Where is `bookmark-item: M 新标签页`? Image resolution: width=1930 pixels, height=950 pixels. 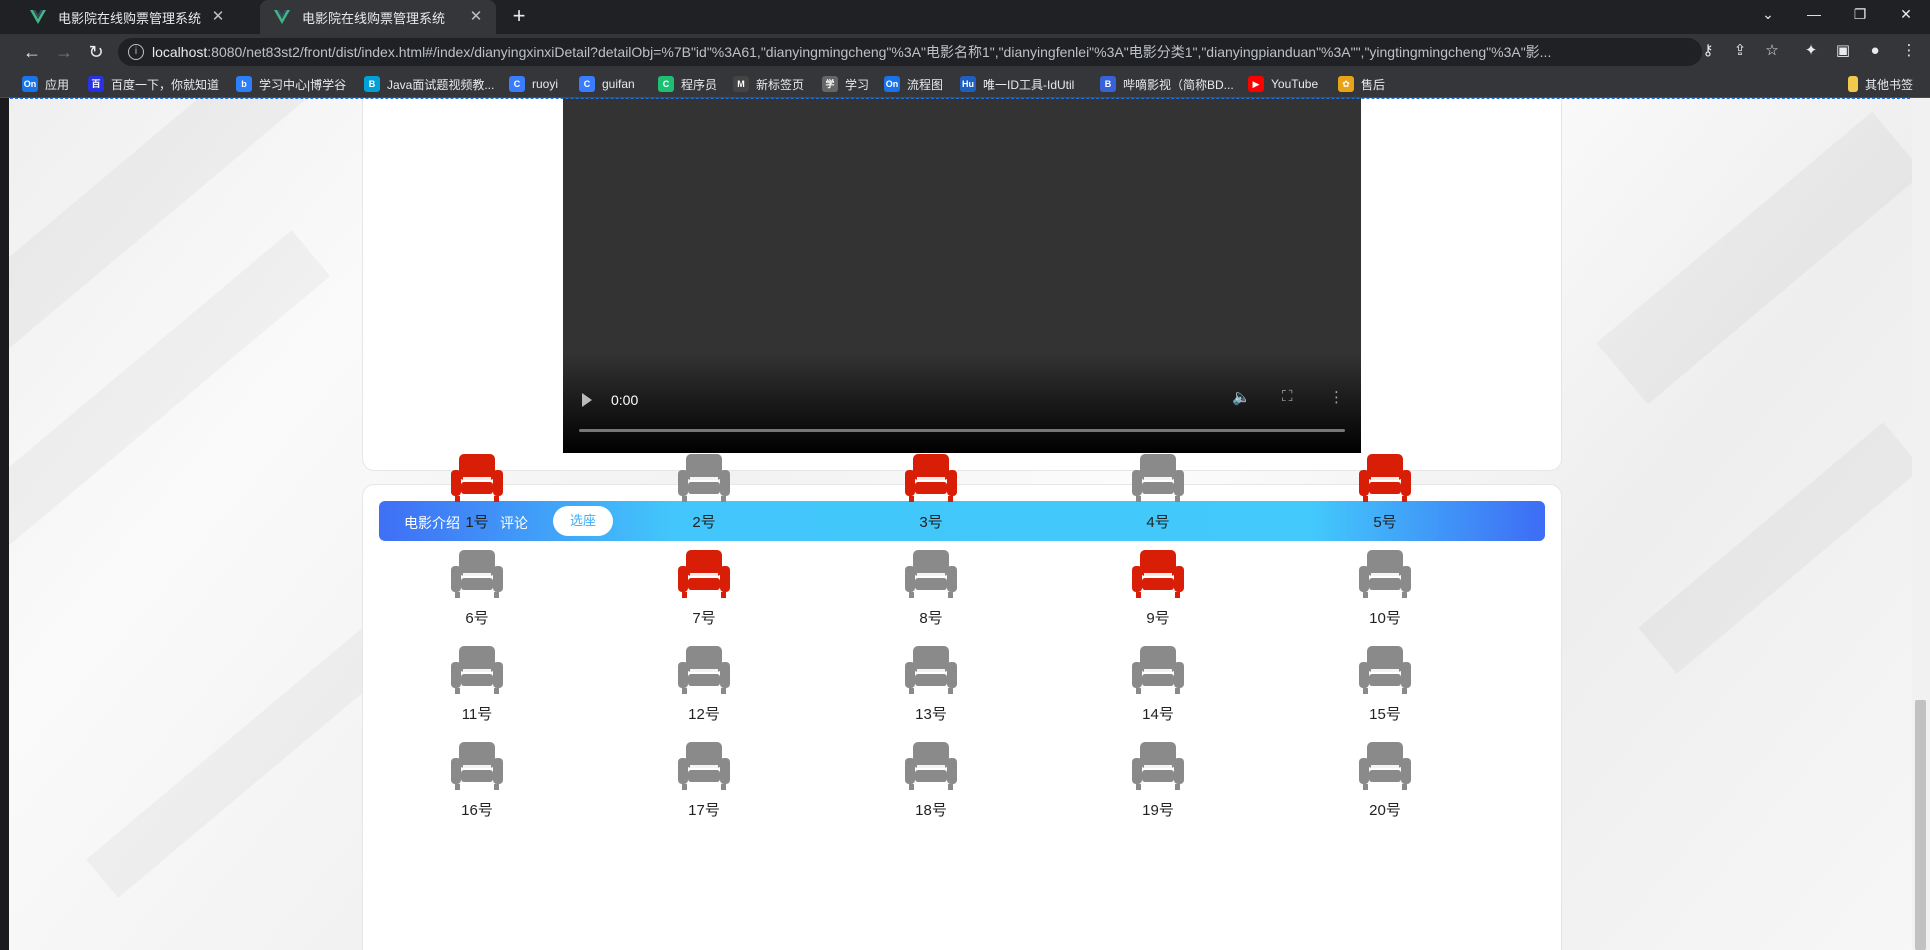 bookmark-item: M 新标签页 is located at coordinates (768, 84).